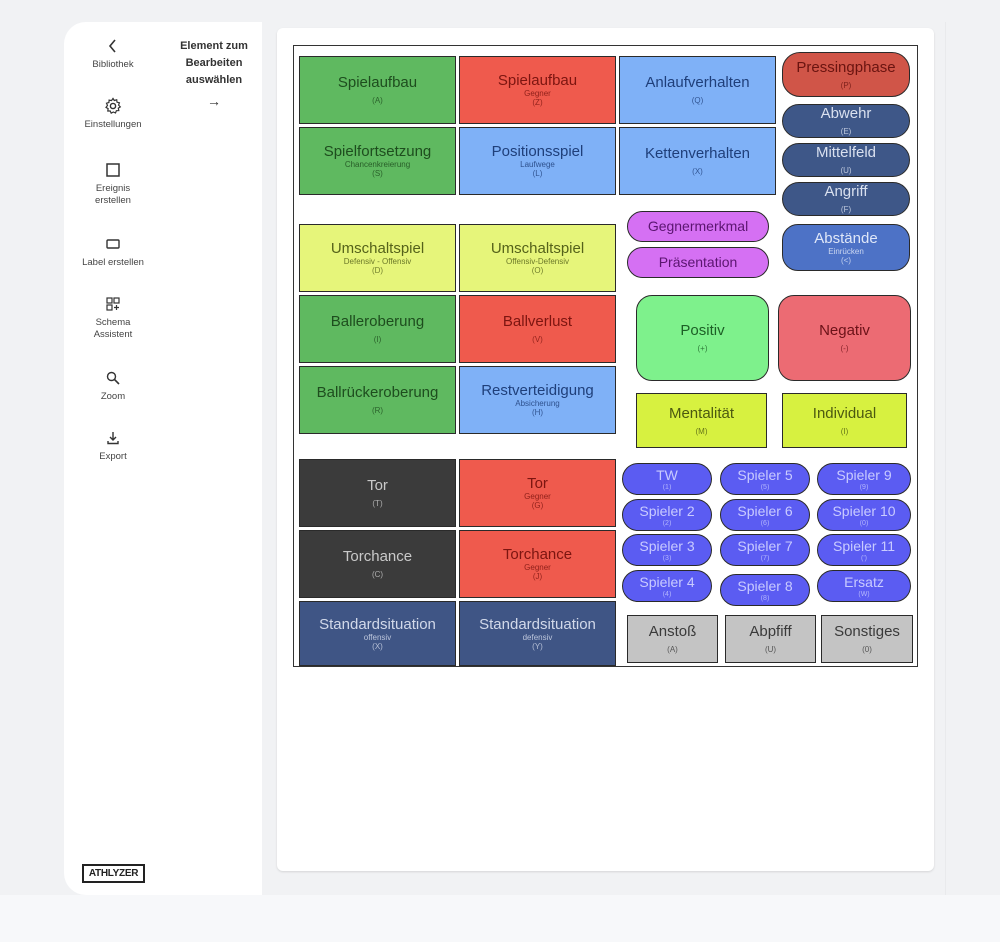  What do you see at coordinates (864, 582) in the screenshot?
I see `tile-title: Ersatz` at bounding box center [864, 582].